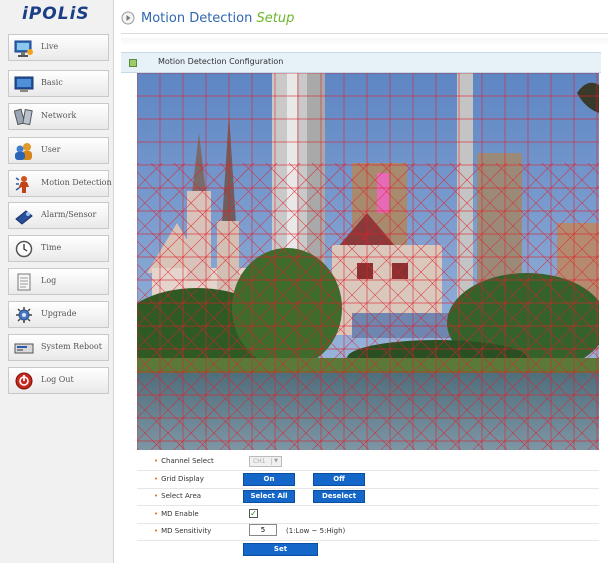 The width and height of the screenshot is (608, 563). What do you see at coordinates (221, 61) in the screenshot?
I see `section-title: Motion Detection Configuration` at bounding box center [221, 61].